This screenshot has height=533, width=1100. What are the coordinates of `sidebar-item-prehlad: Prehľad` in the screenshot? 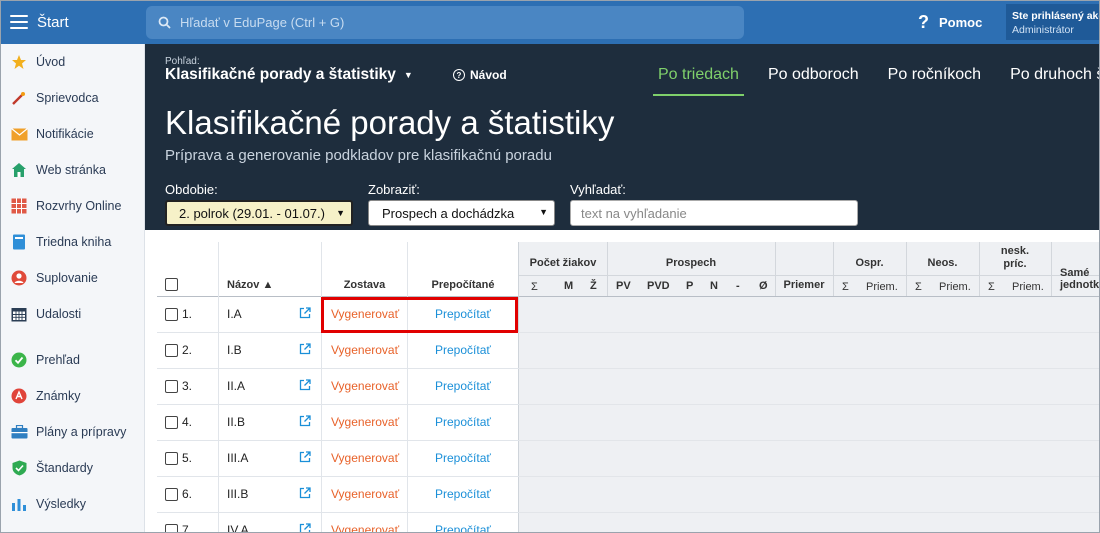 It's located at (72, 360).